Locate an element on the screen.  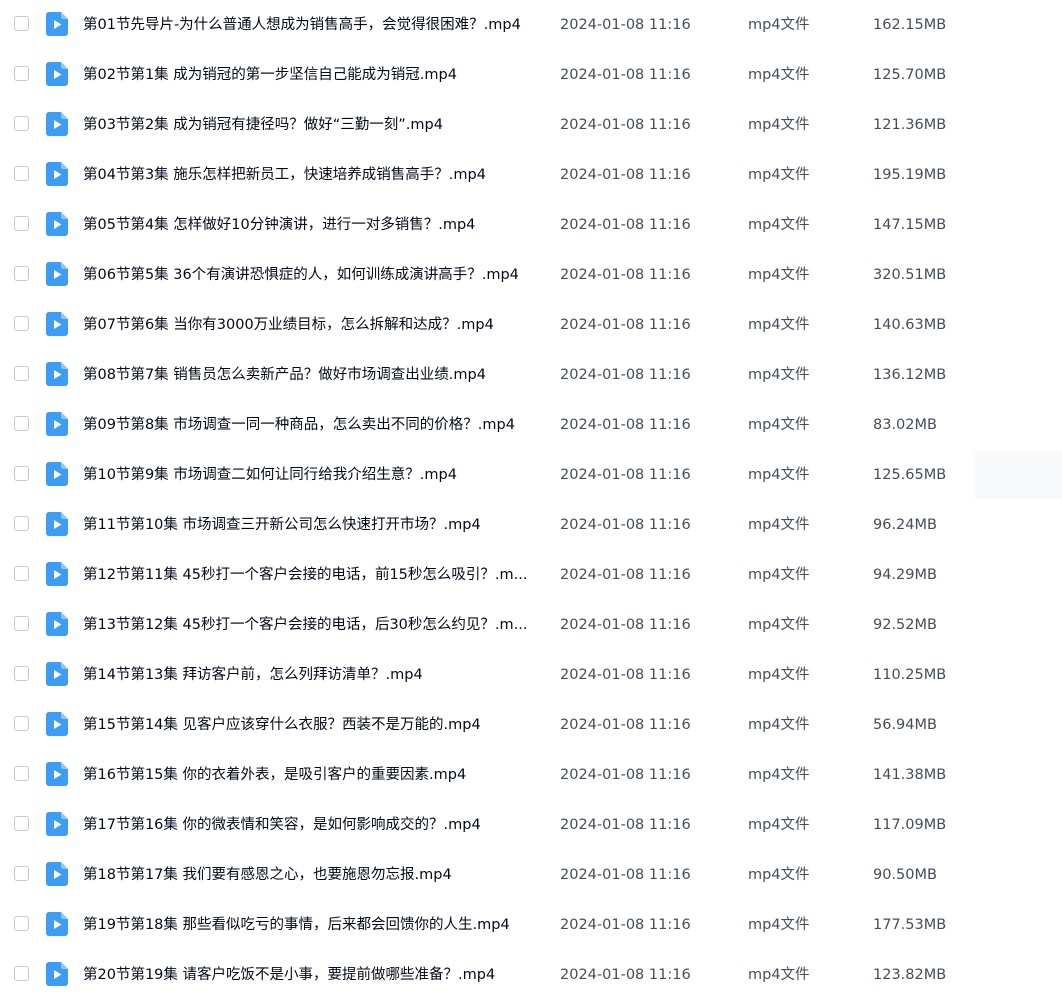
file-name: 第16节第15集 你的衣着外表，是吸引客户的重要因素.mp4 is located at coordinates (310, 775).